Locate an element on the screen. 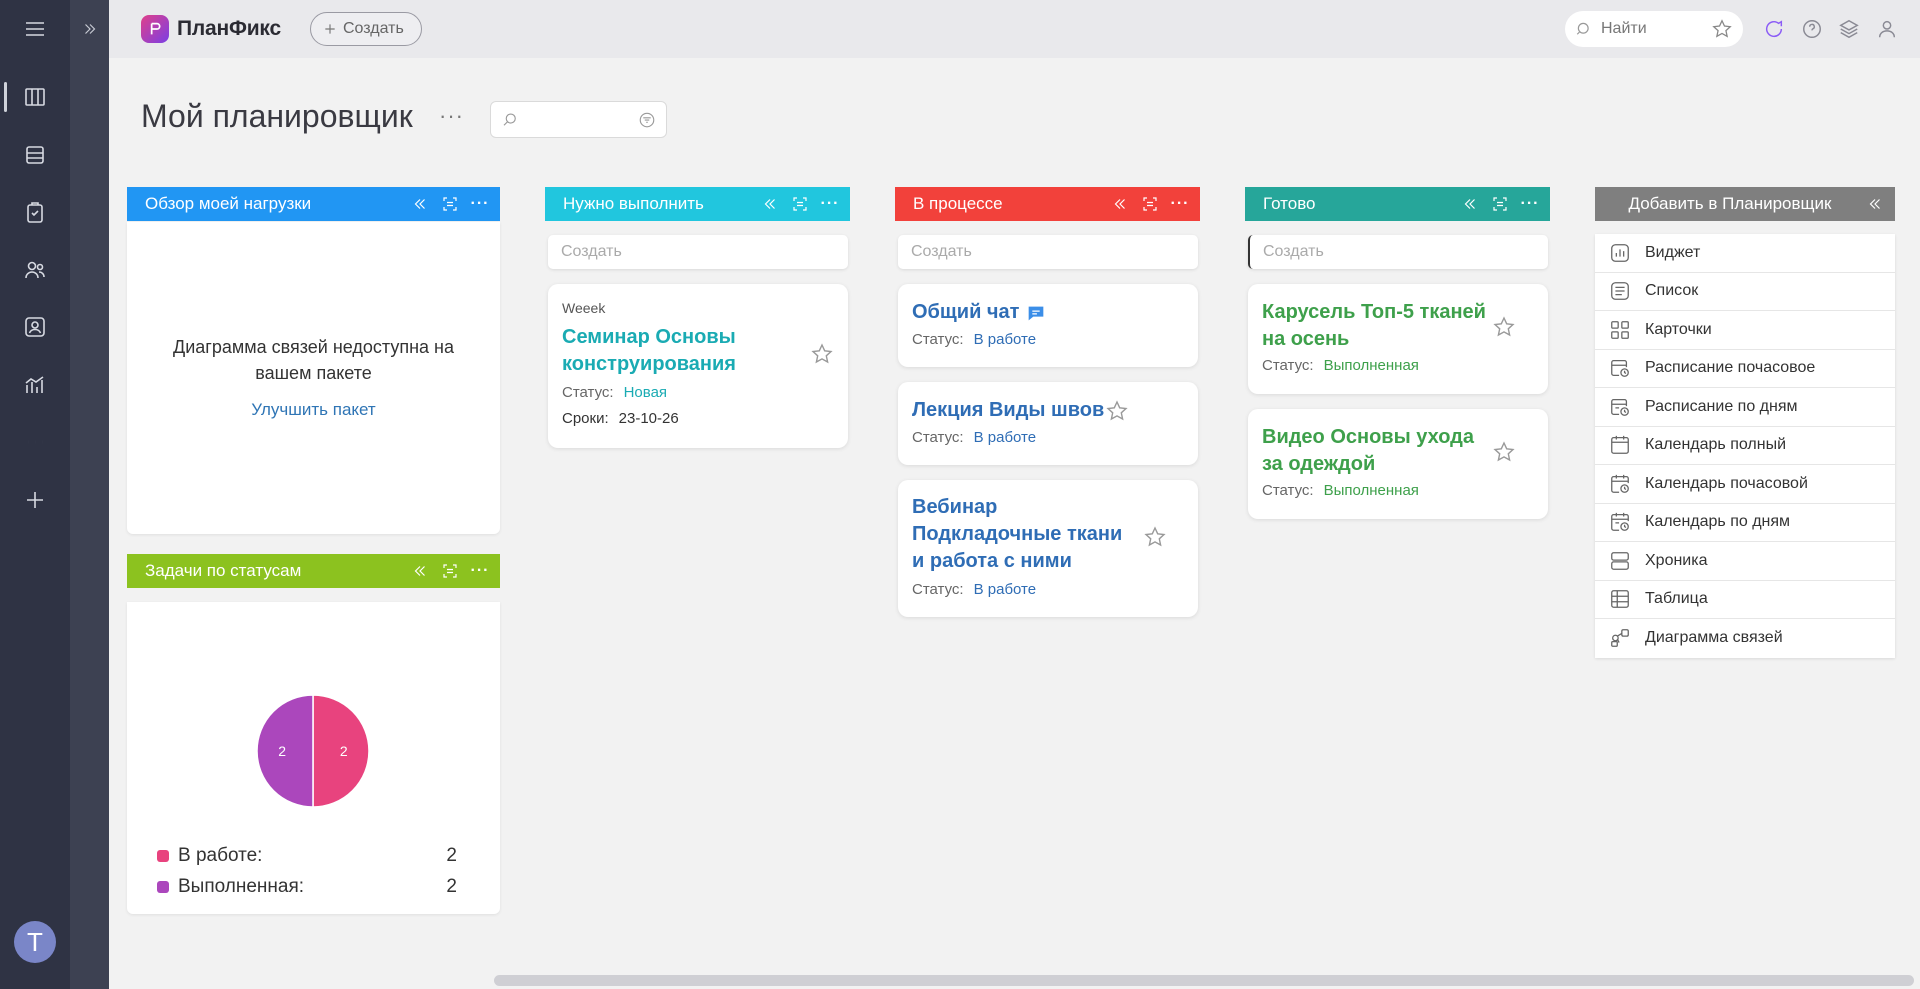 The height and width of the screenshot is (989, 1920). logo-text: ПланФикс is located at coordinates (229, 28).